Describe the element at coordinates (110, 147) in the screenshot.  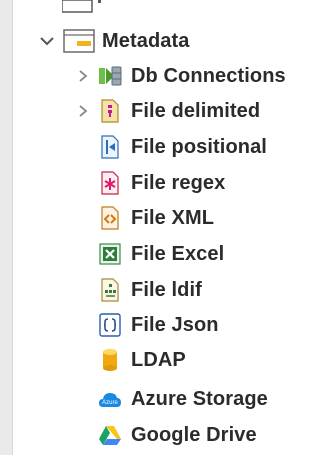
I see `file-positional-icon` at that location.